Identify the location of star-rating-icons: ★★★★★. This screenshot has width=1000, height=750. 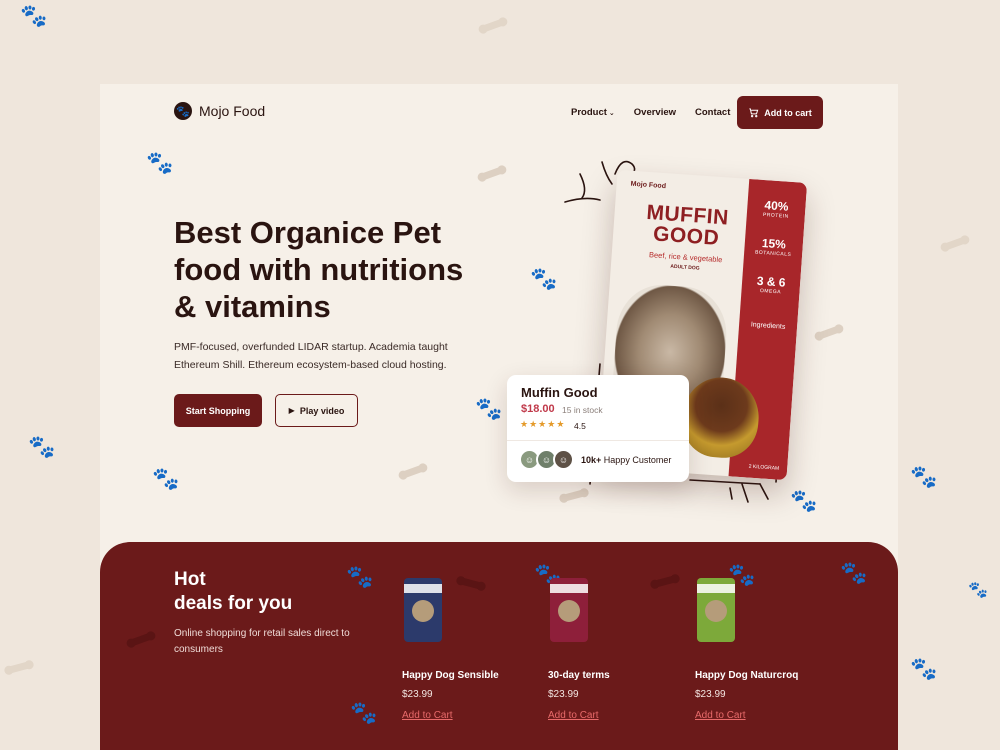
(542, 424).